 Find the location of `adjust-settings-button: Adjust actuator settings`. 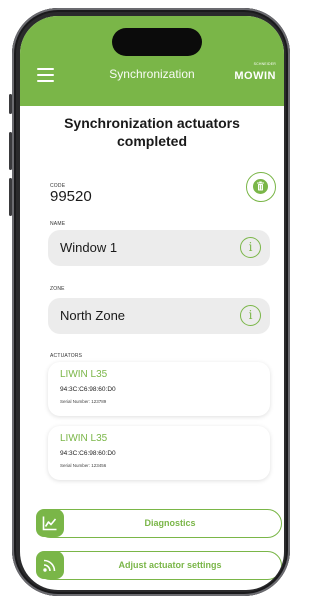

adjust-settings-button: Adjust actuator settings is located at coordinates (159, 565).